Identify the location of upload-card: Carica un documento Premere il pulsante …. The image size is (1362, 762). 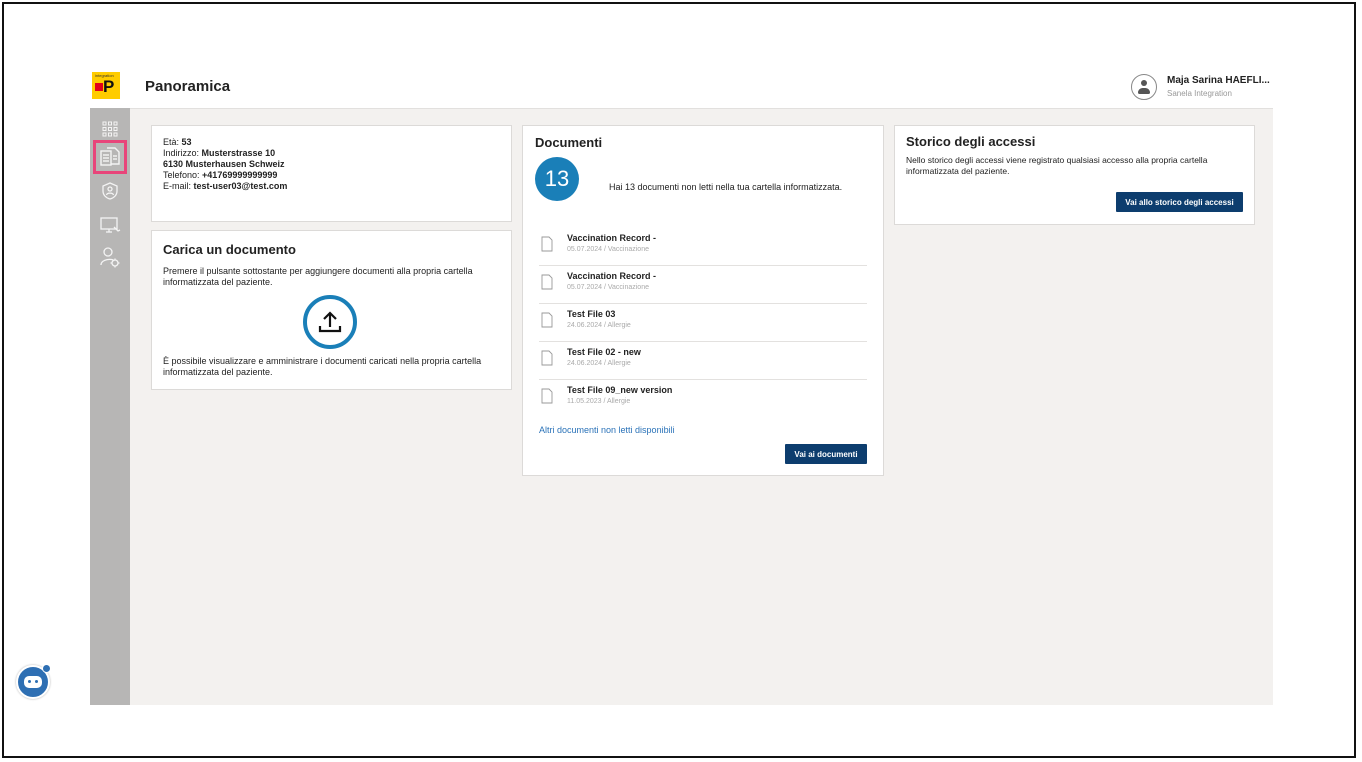
(331, 310).